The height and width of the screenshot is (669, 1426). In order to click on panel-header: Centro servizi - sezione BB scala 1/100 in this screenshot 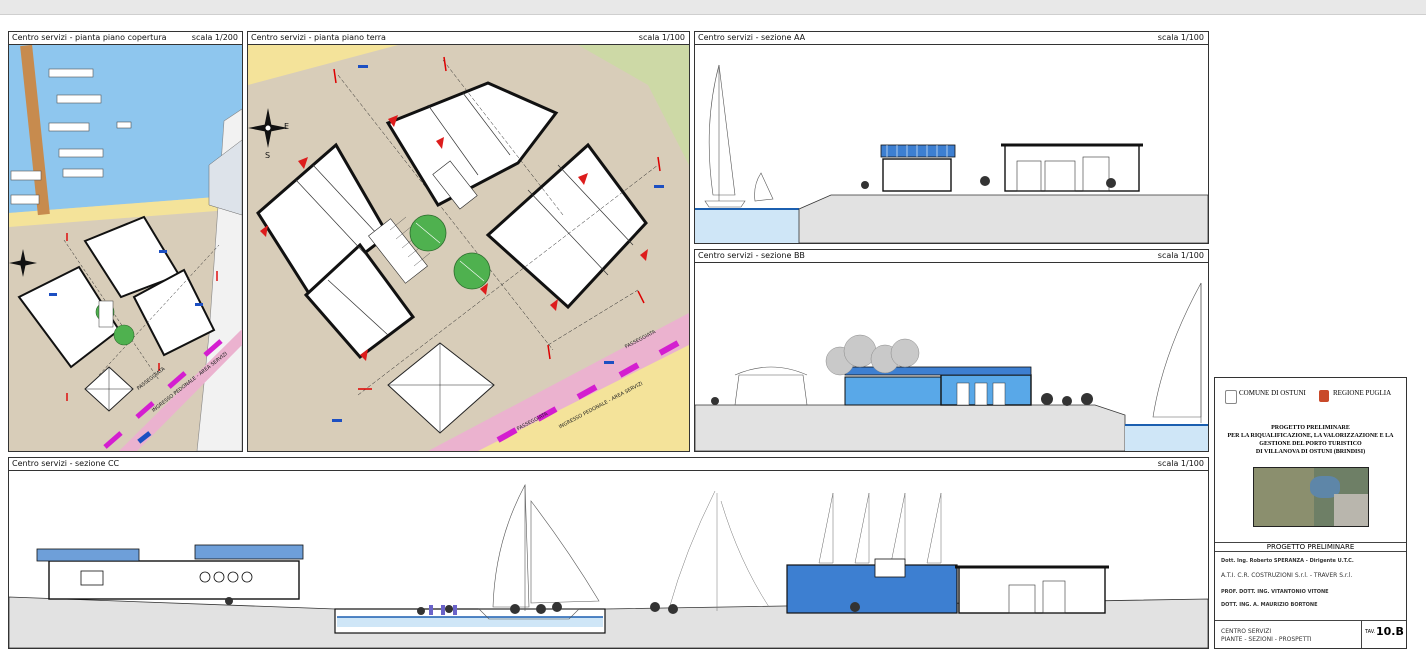, I will do `click(951, 256)`.